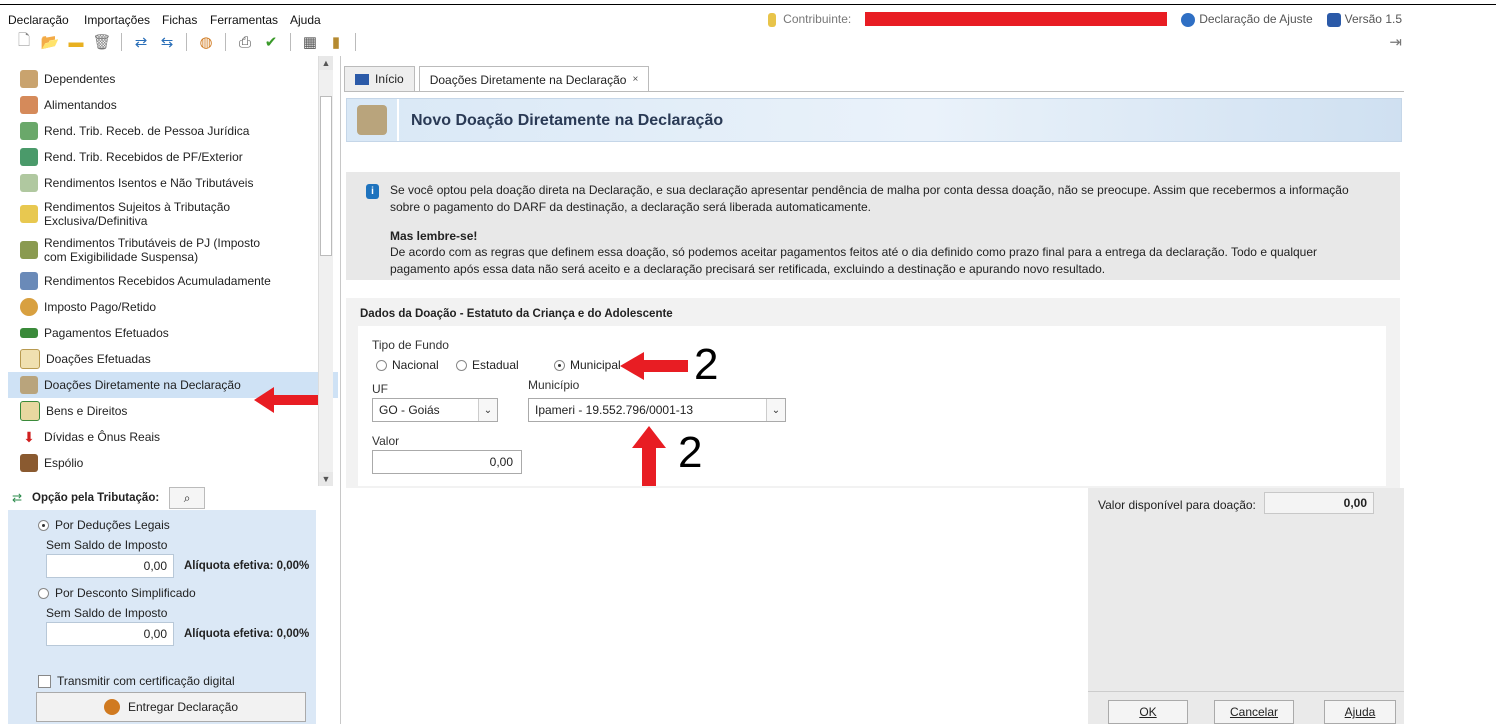  Describe the element at coordinates (567, 120) in the screenshot. I see `page-title: Novo Doação Diretamente na Declaração` at that location.